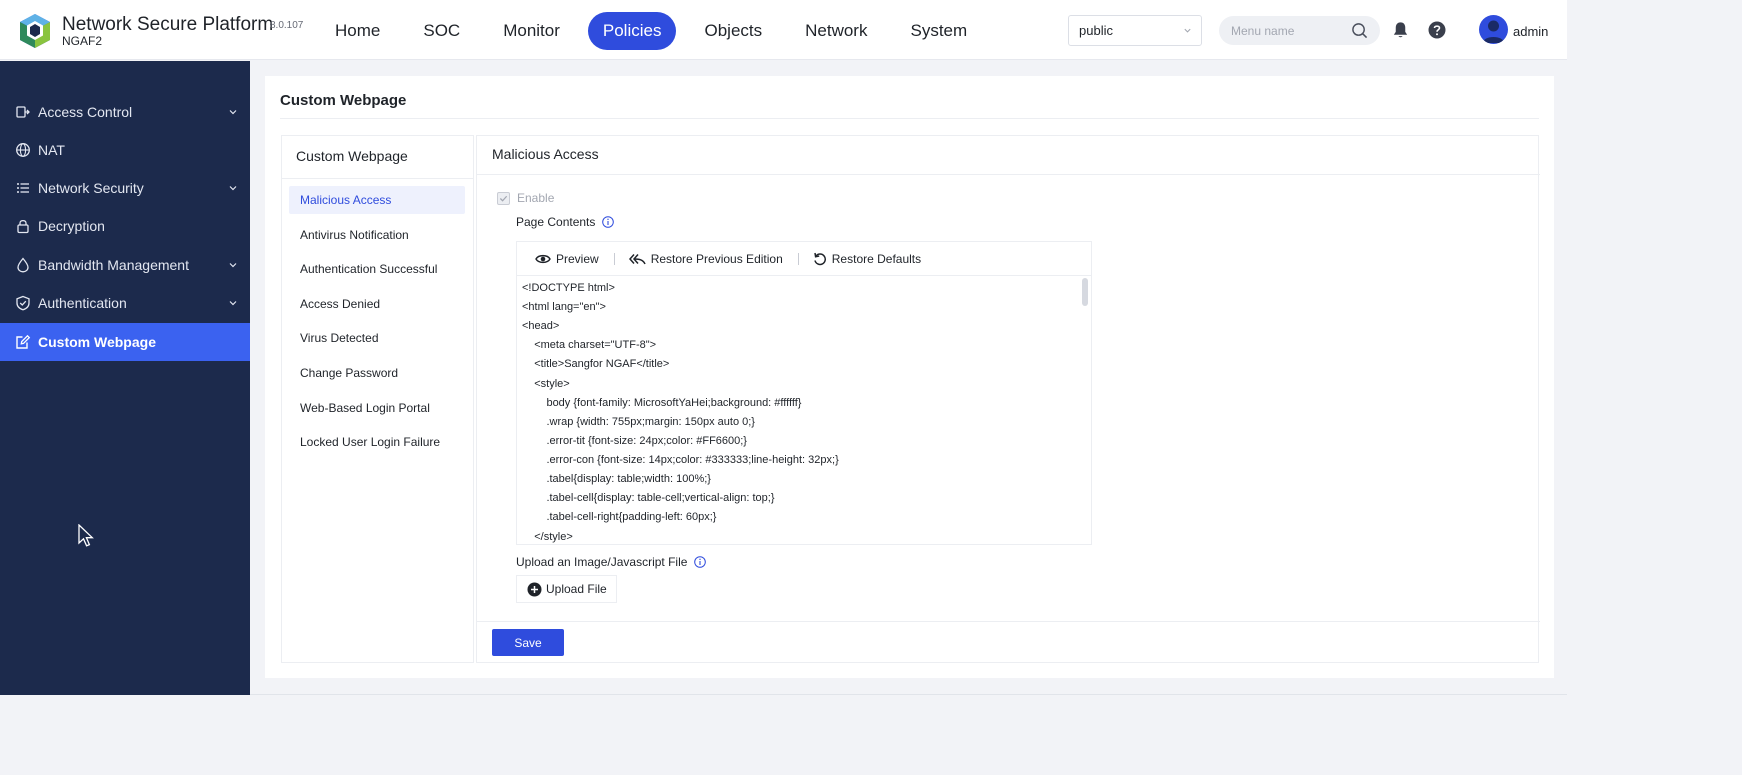 This screenshot has width=1742, height=775. I want to click on preview-button: Preview, so click(567, 259).